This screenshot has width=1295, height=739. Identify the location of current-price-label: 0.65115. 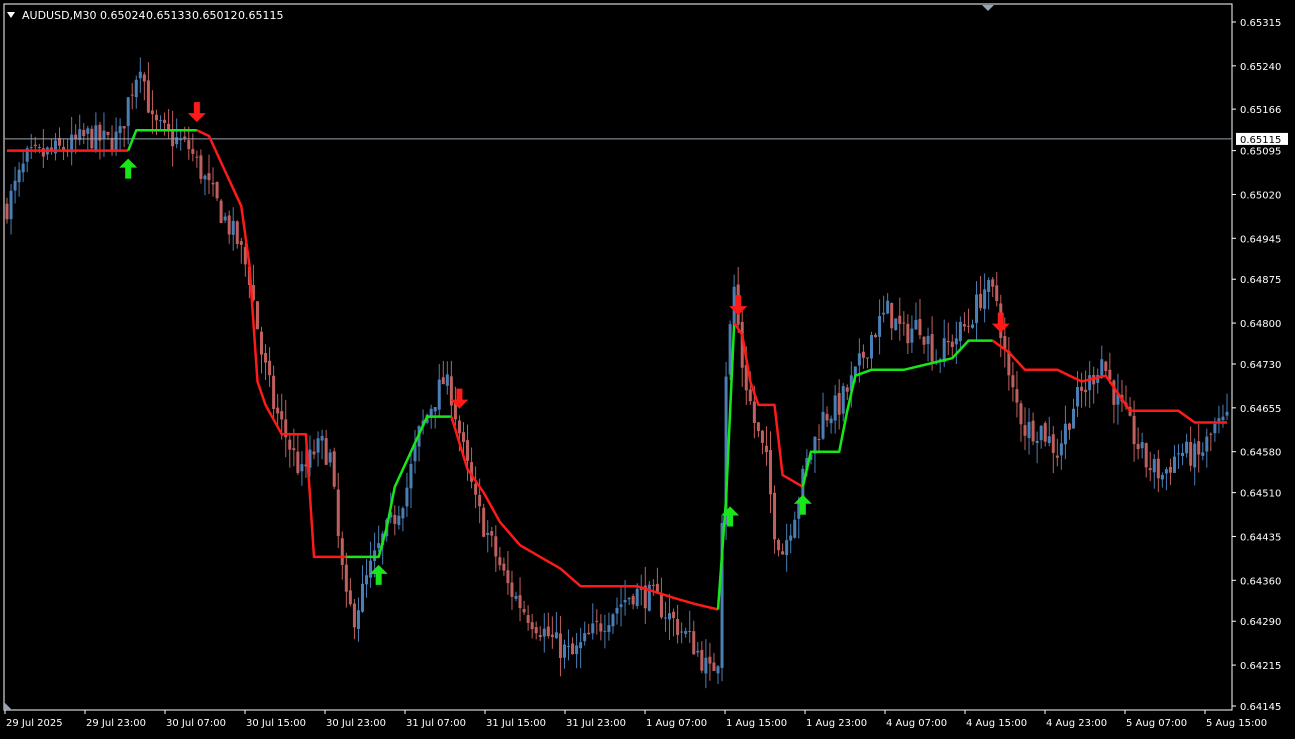
(1260, 140).